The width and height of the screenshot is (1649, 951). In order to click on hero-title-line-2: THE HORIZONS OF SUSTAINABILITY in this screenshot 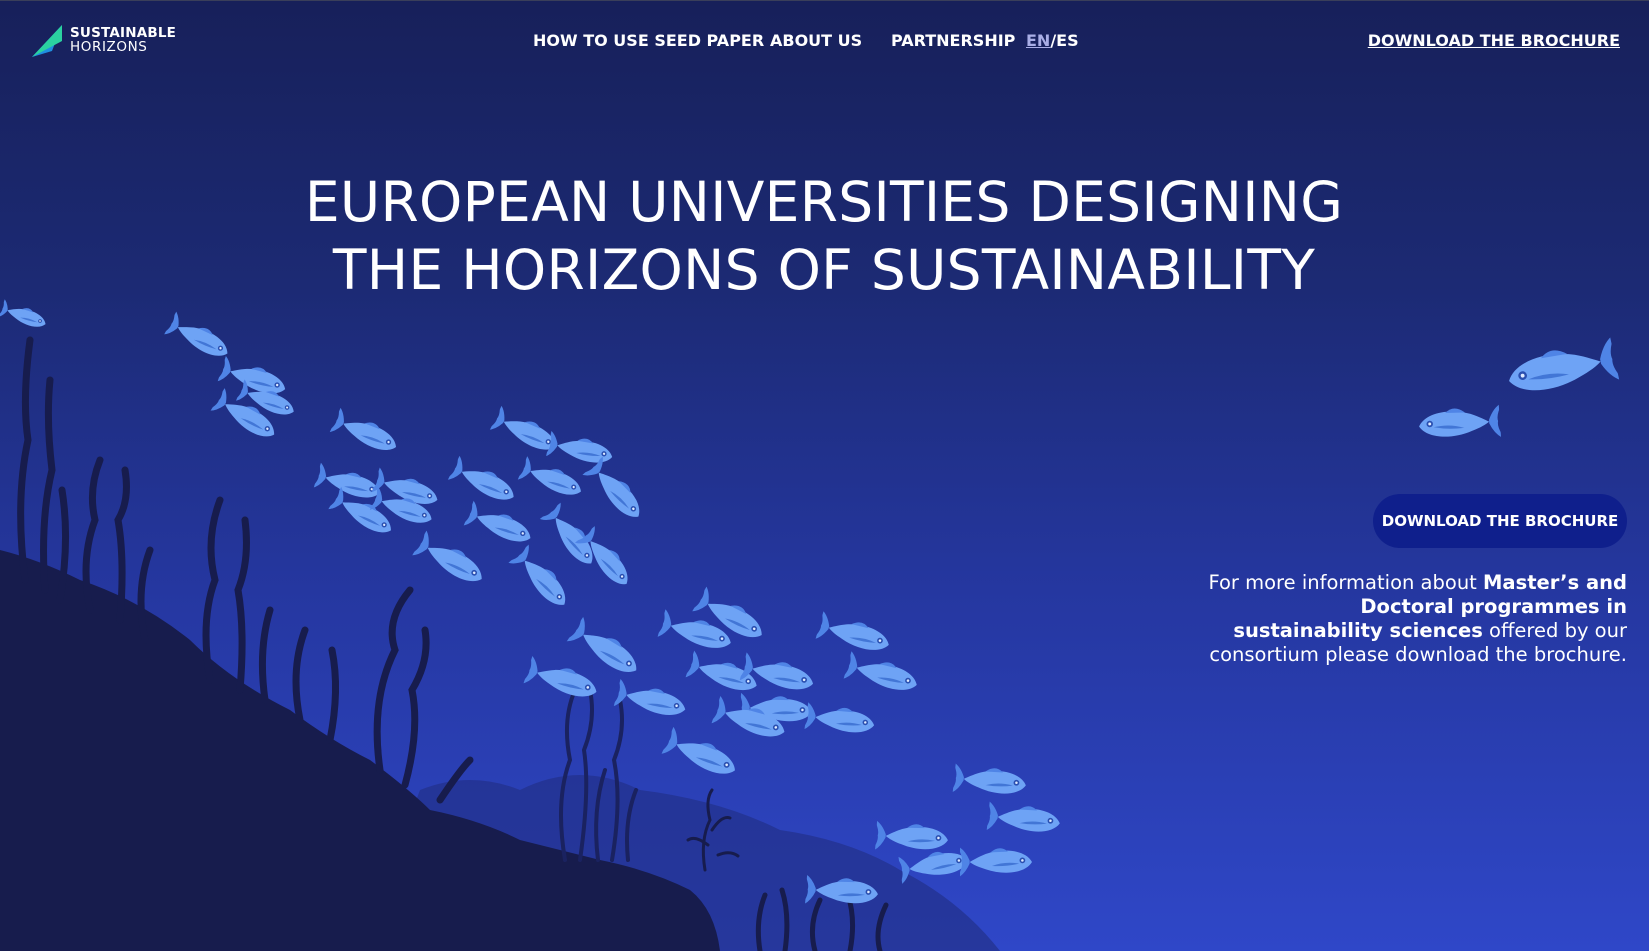, I will do `click(824, 270)`.